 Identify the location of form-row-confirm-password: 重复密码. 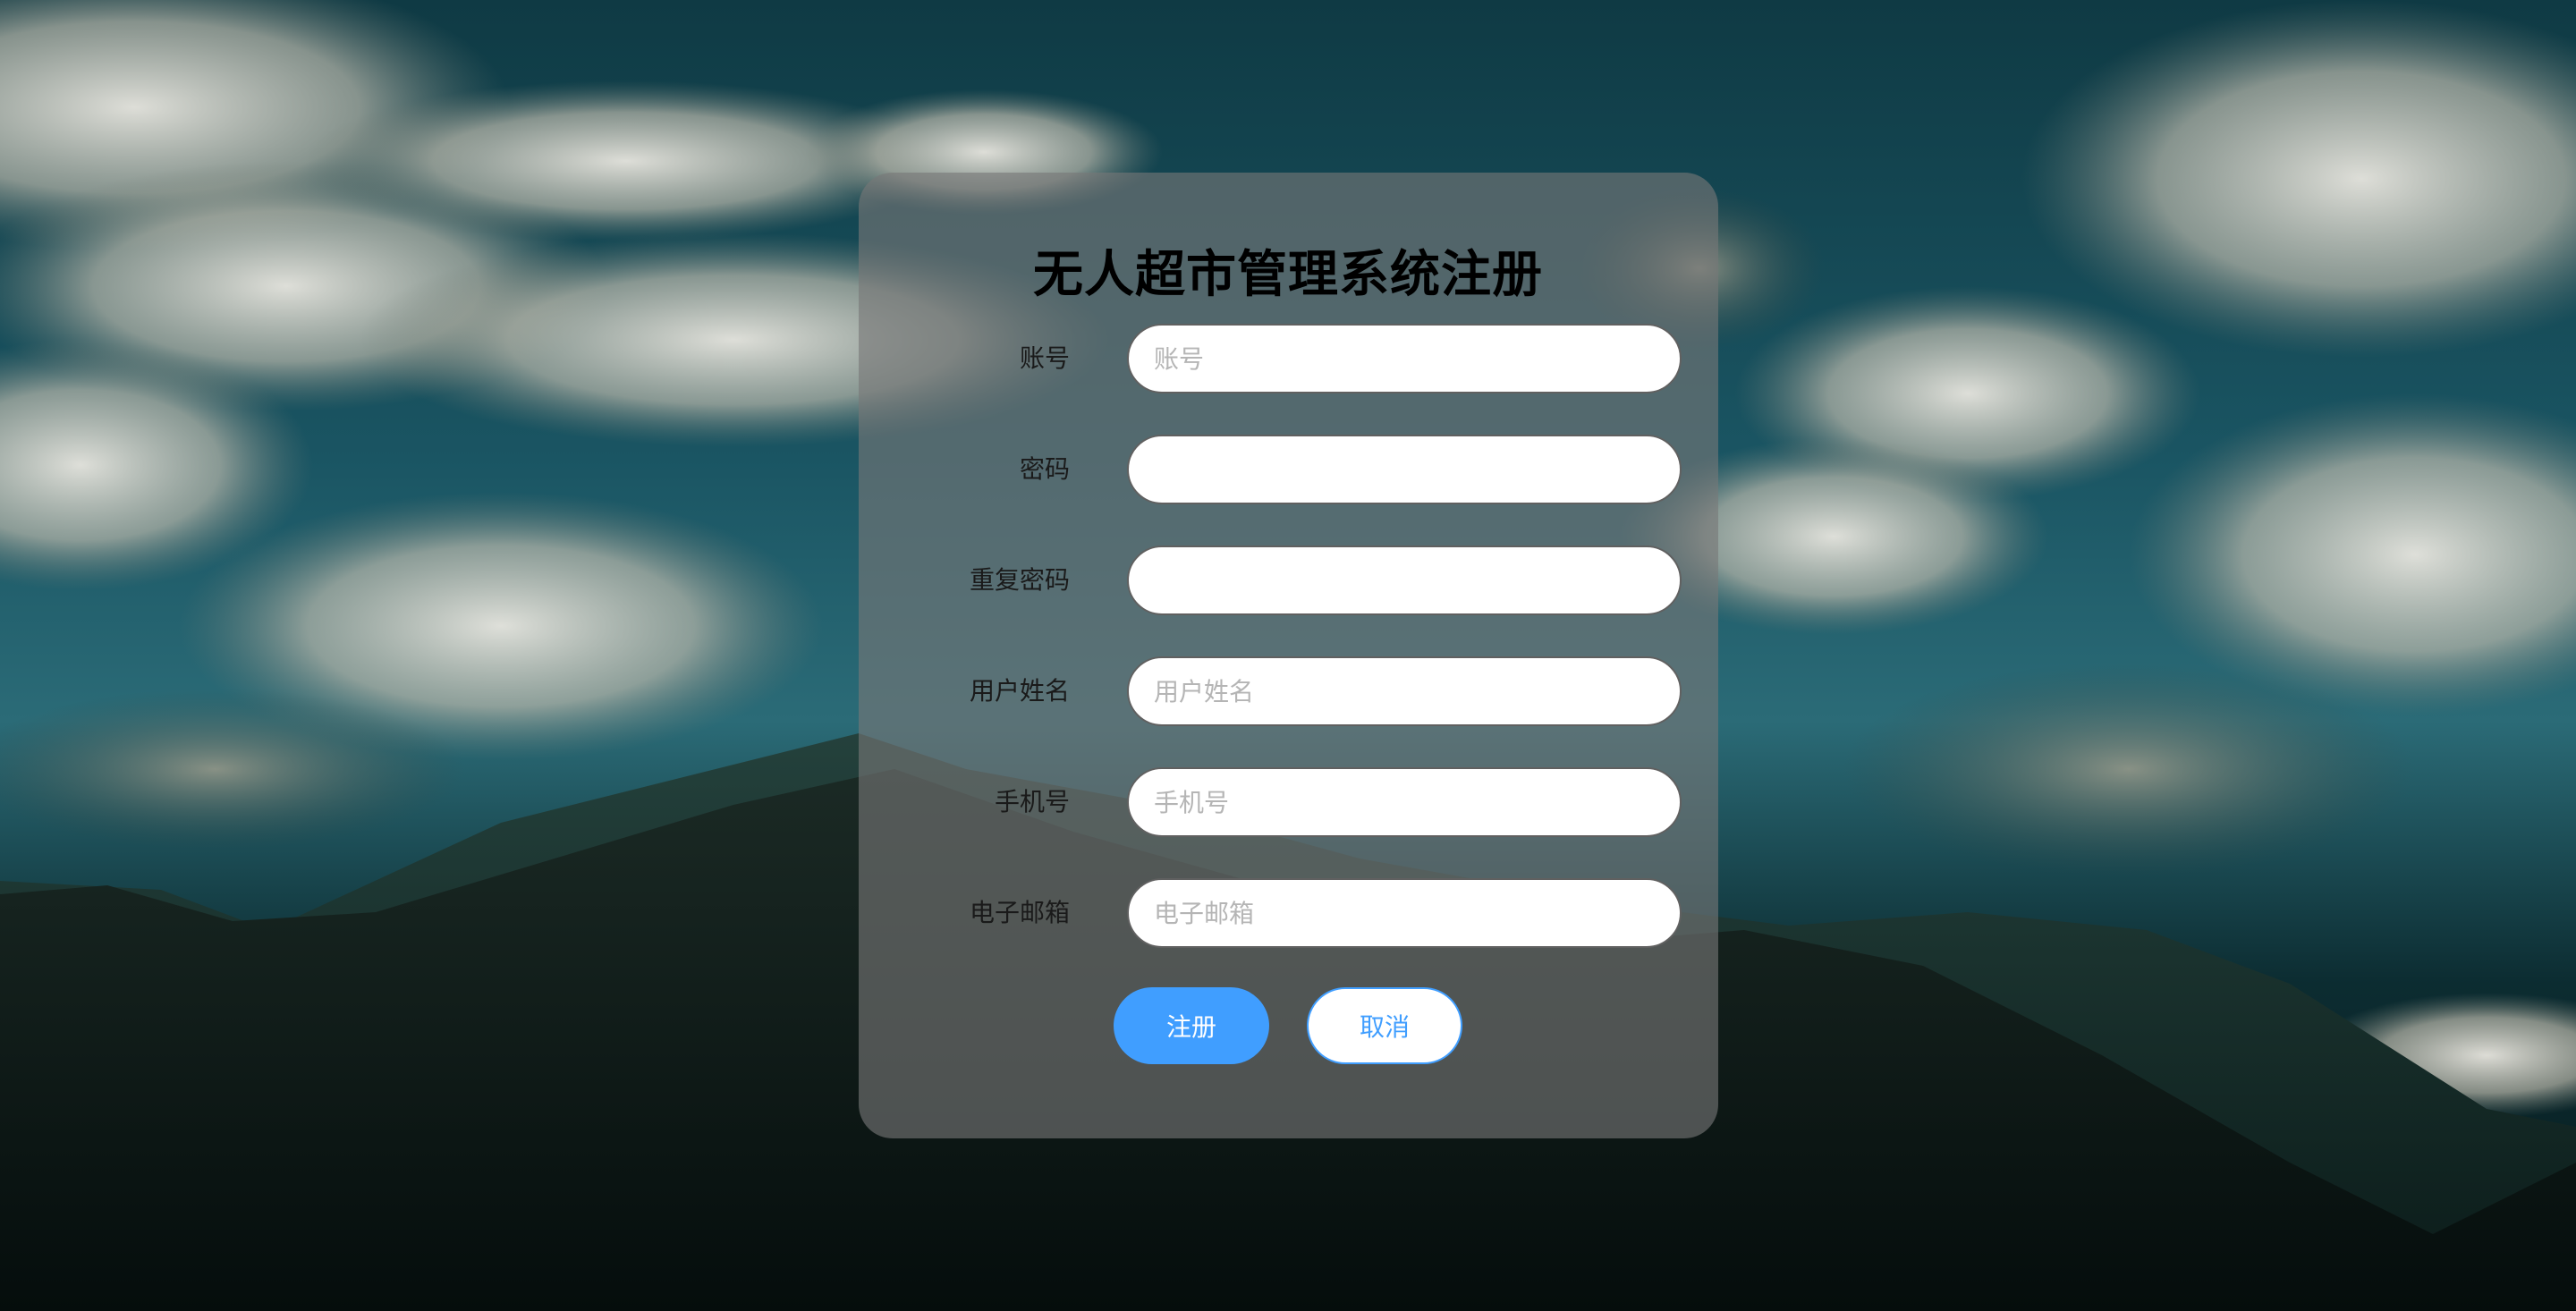
(1288, 580).